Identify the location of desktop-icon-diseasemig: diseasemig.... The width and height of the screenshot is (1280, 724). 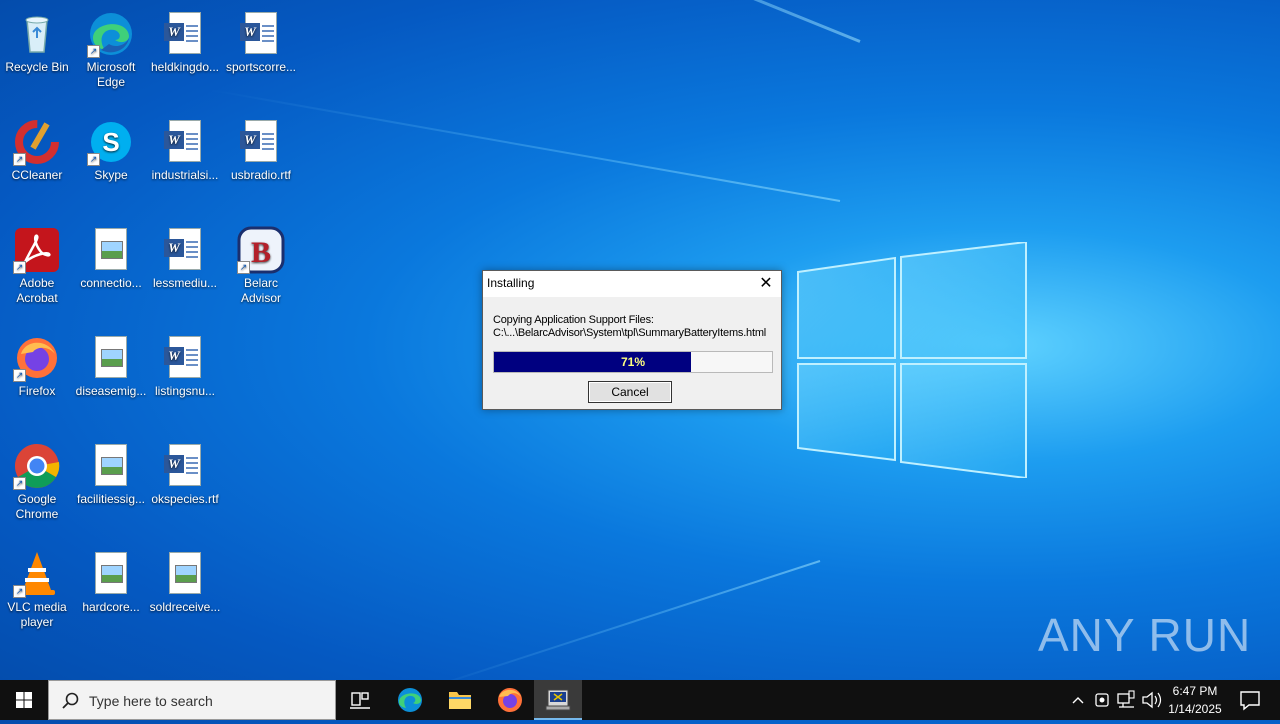
(111, 364).